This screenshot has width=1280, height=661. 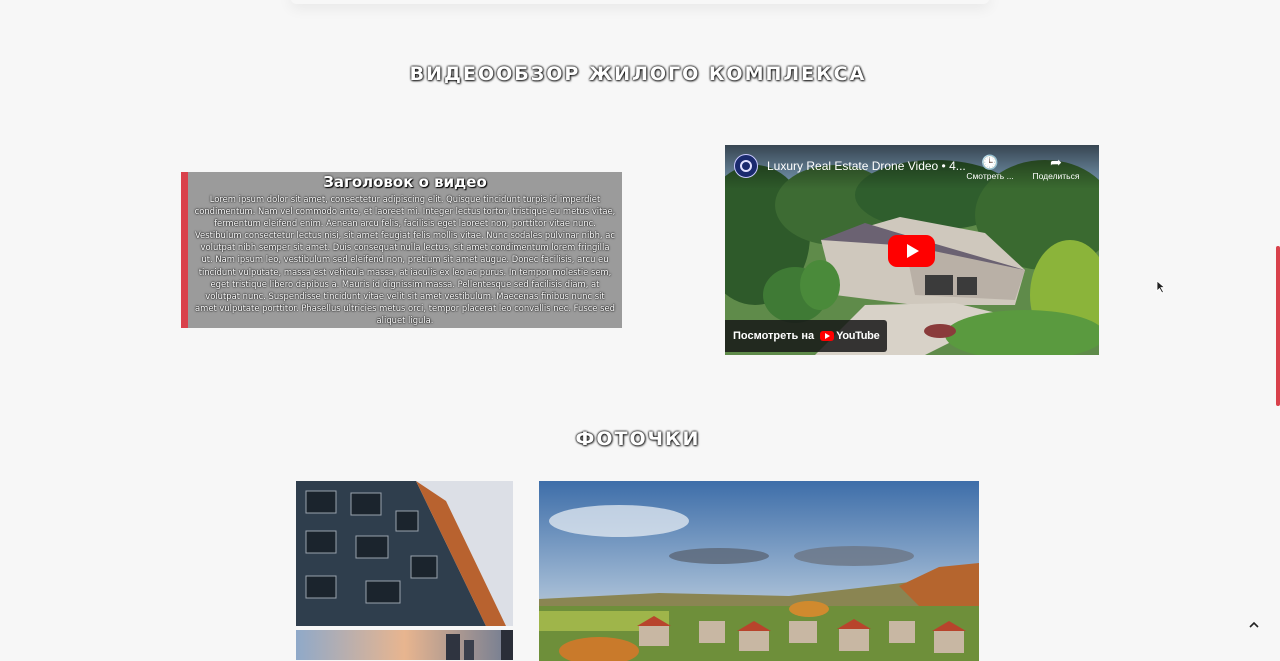 I want to click on previous-section-card-edge, so click(x=640, y=2).